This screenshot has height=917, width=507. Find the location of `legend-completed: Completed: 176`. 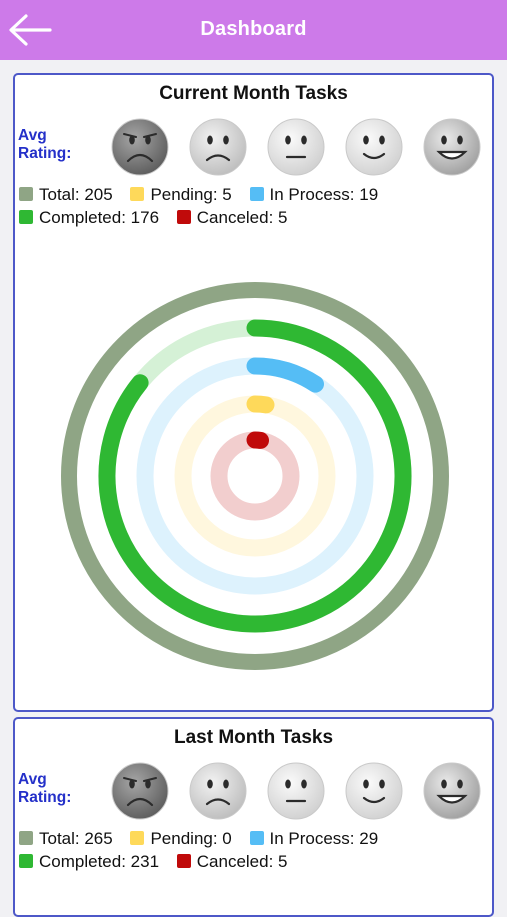

legend-completed: Completed: 176 is located at coordinates (89, 218).